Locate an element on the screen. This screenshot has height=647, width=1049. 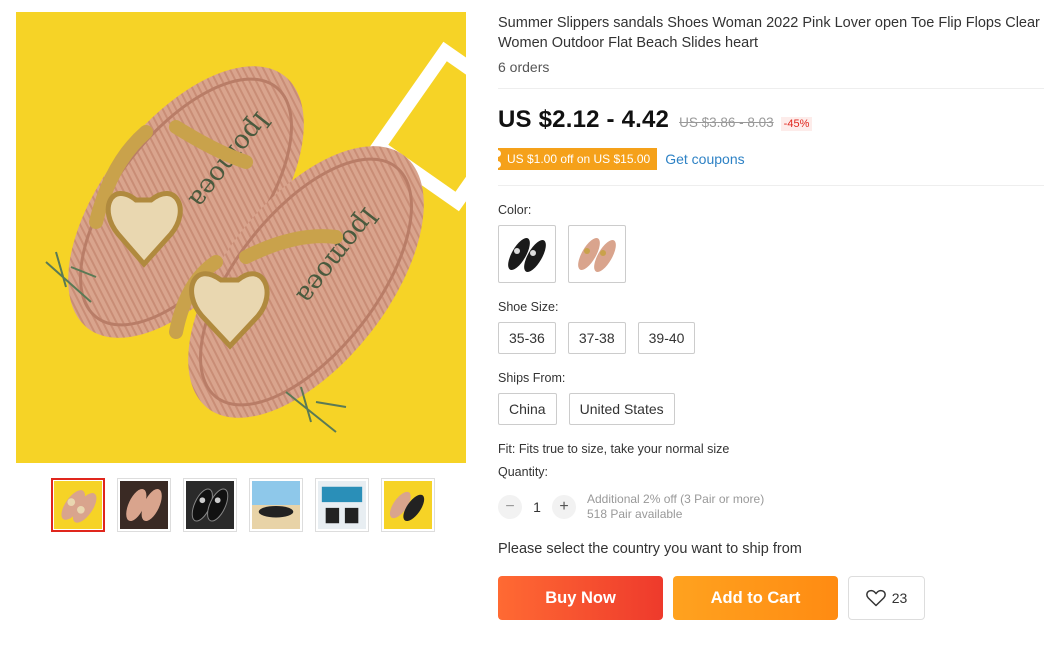
quantity-decrease-button: − is located at coordinates (510, 507).